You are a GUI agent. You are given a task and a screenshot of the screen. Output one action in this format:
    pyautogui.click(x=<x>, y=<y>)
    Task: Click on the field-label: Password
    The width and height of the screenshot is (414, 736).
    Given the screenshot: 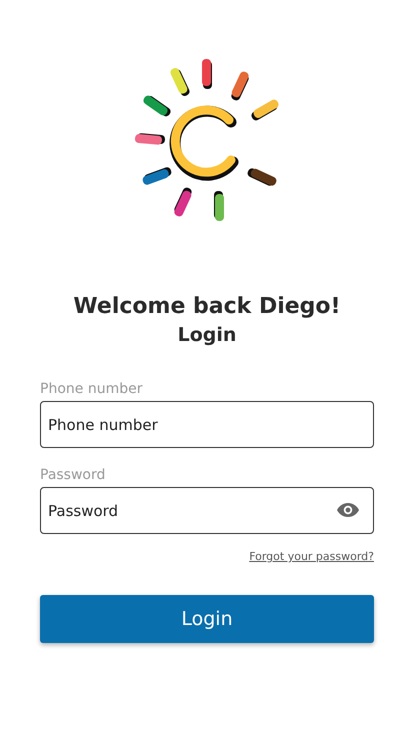 What is the action you would take?
    pyautogui.click(x=73, y=475)
    